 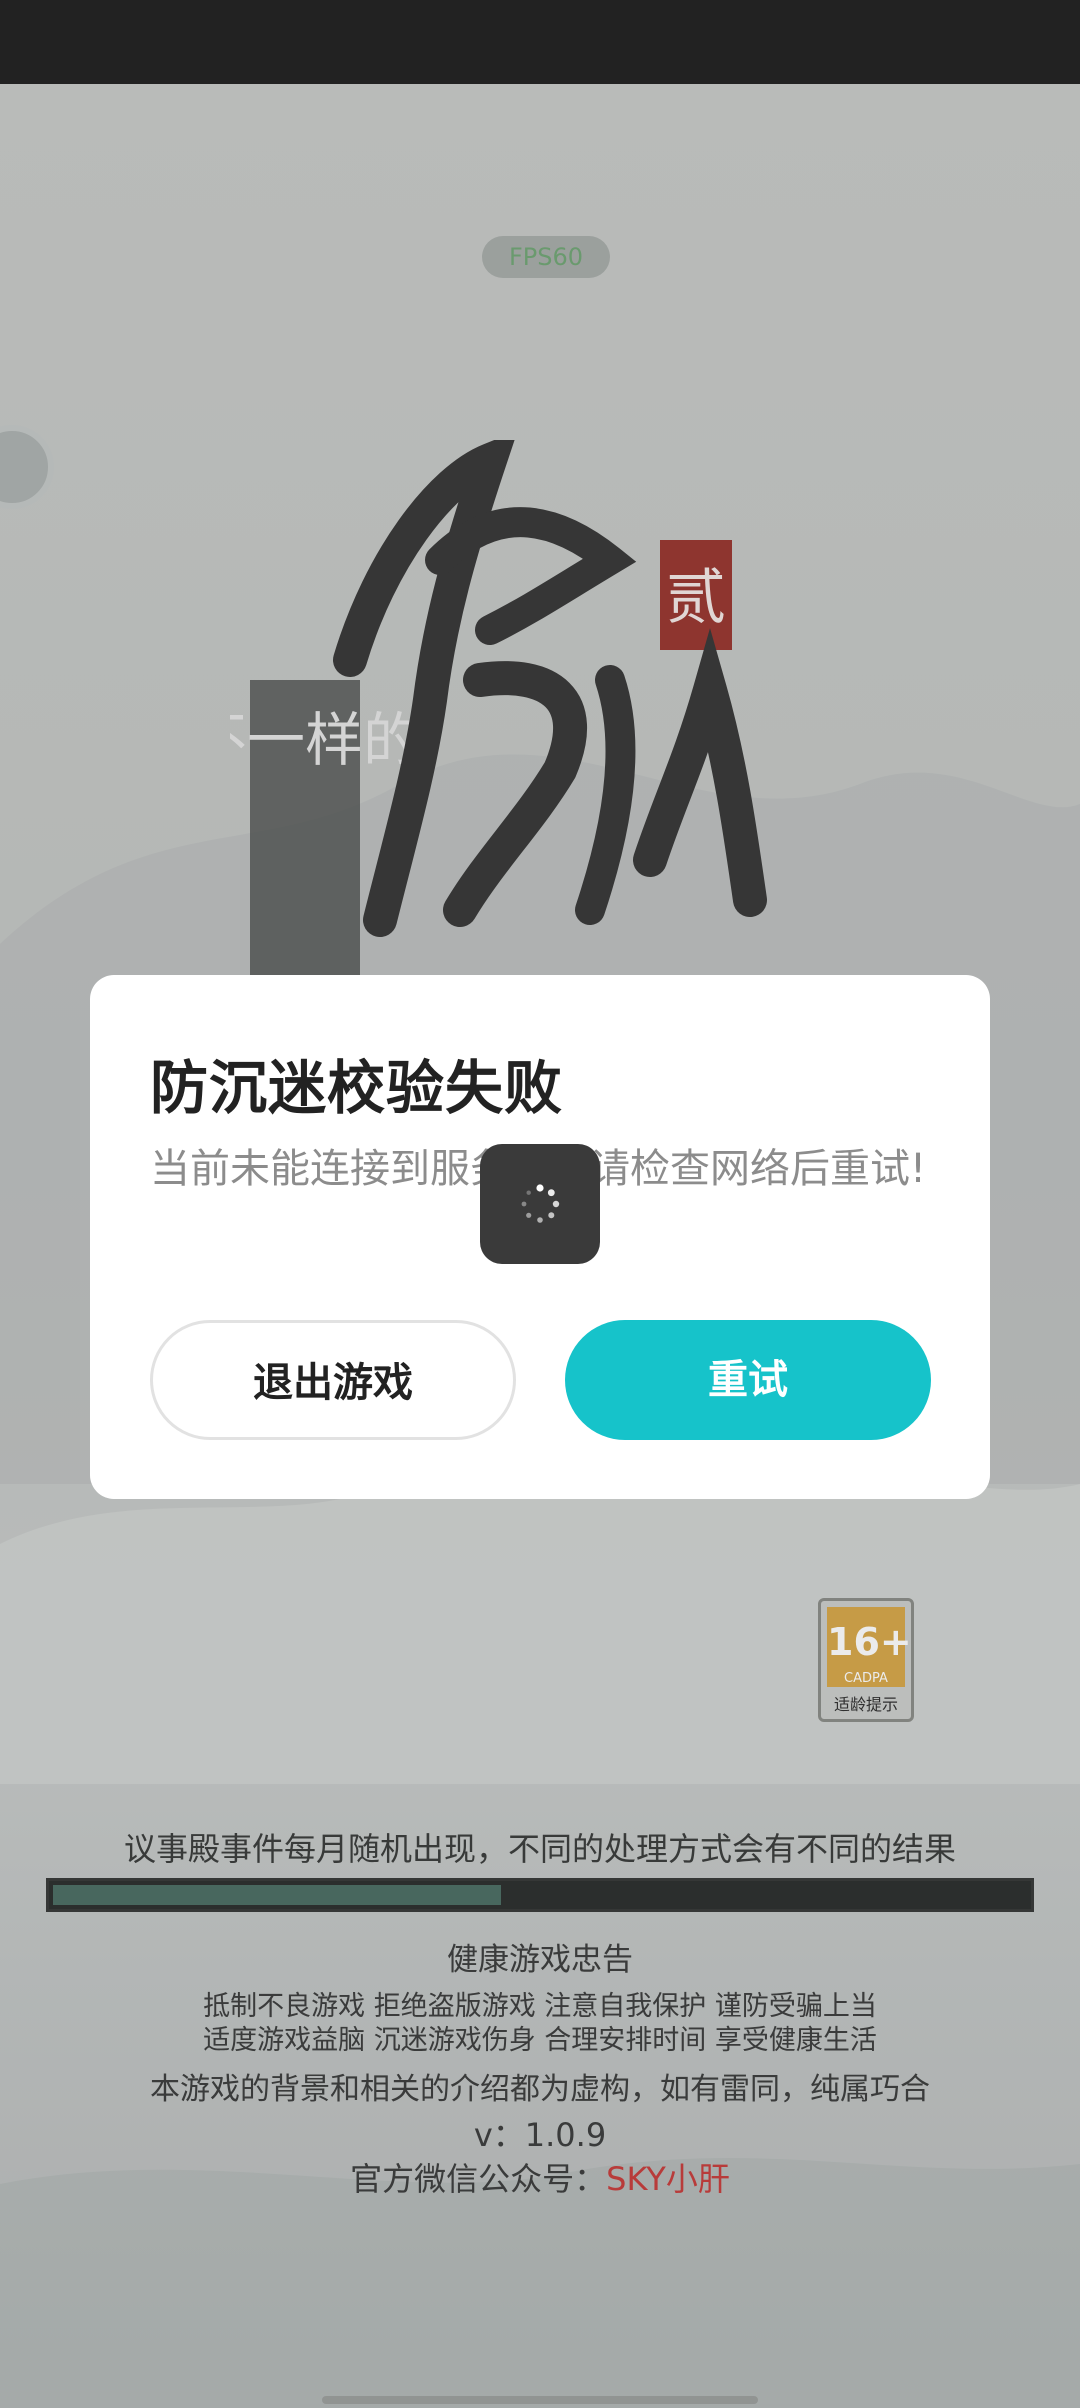 I want to click on spinner-icon, so click(x=540, y=1203).